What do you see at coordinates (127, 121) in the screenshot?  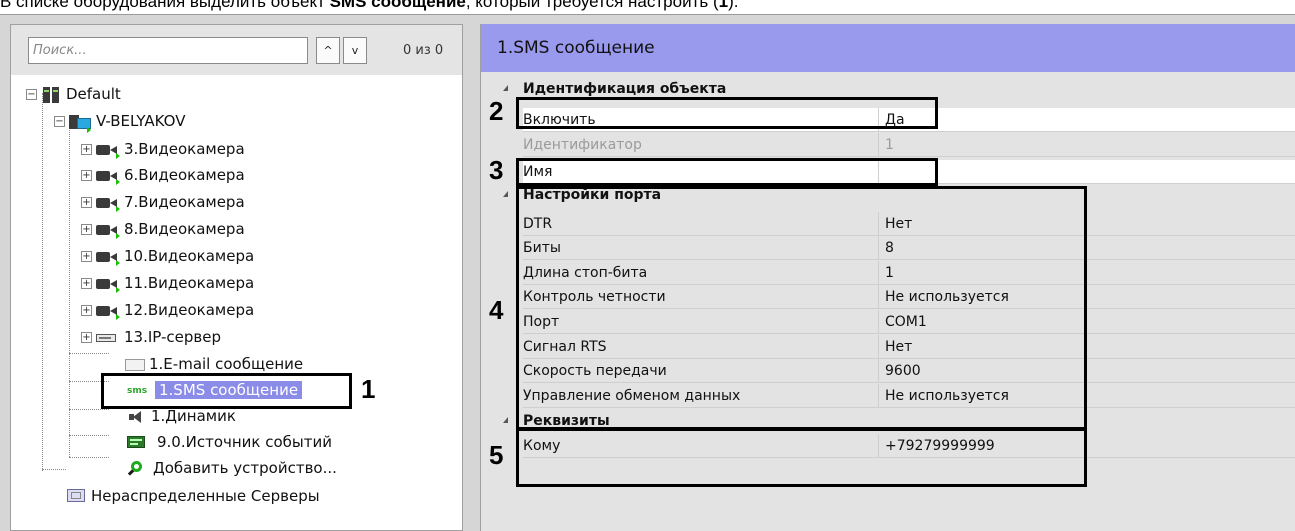 I see `tree-node-server: V-BELYAKOV` at bounding box center [127, 121].